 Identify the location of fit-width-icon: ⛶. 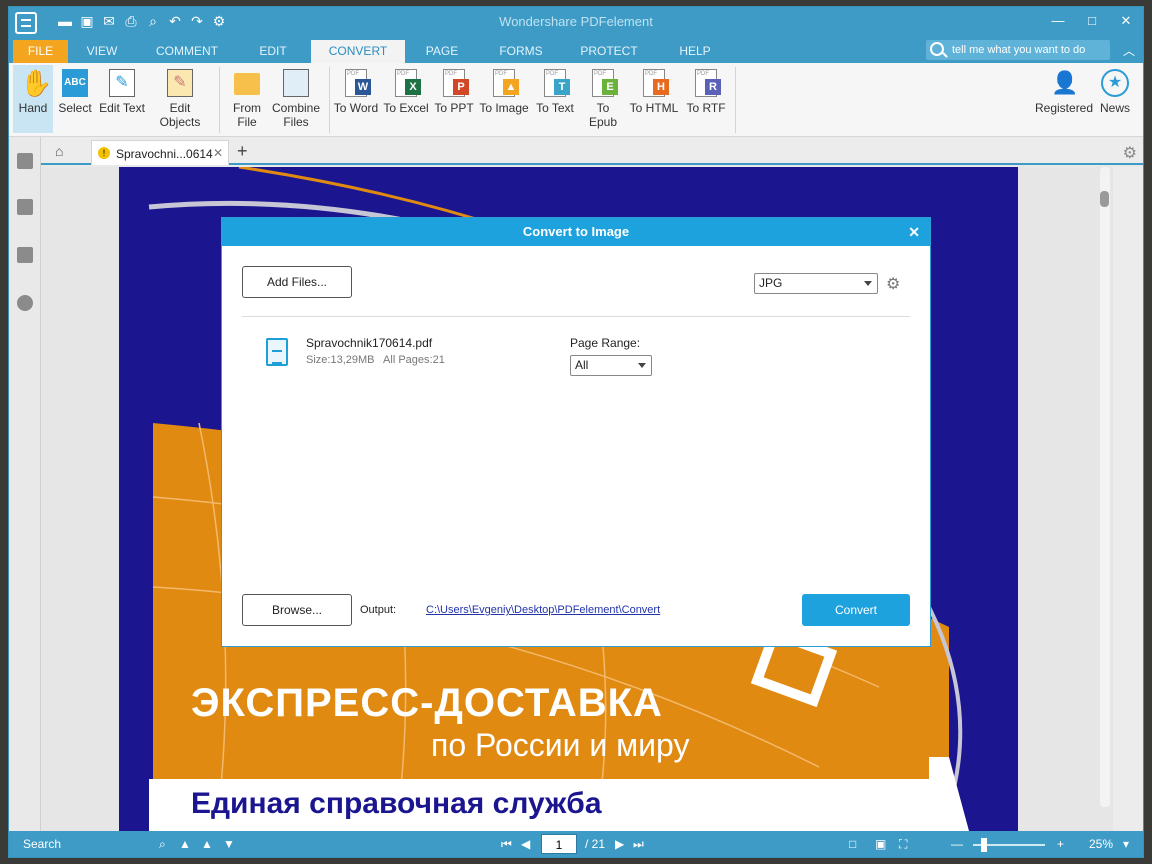
(903, 844).